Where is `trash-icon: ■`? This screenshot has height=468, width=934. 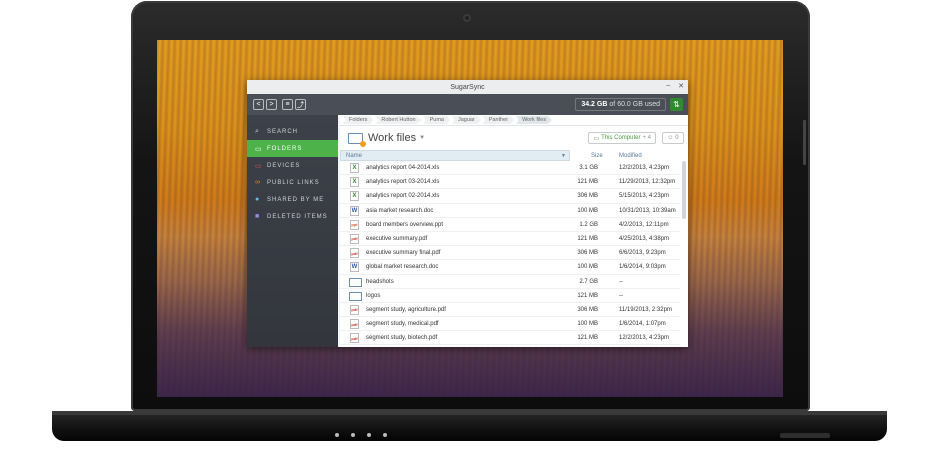 trash-icon: ■ is located at coordinates (258, 216).